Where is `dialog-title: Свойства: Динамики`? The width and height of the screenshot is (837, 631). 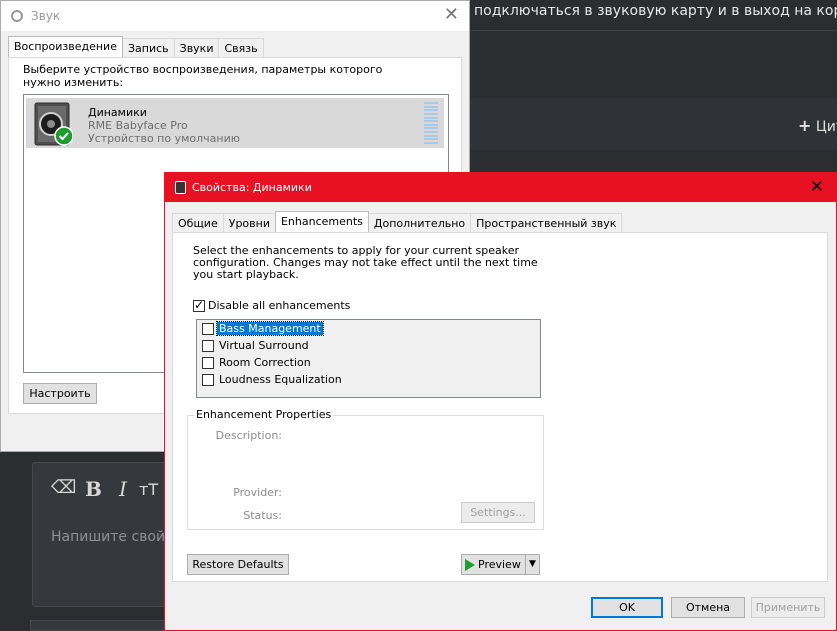 dialog-title: Свойства: Динамики is located at coordinates (252, 187).